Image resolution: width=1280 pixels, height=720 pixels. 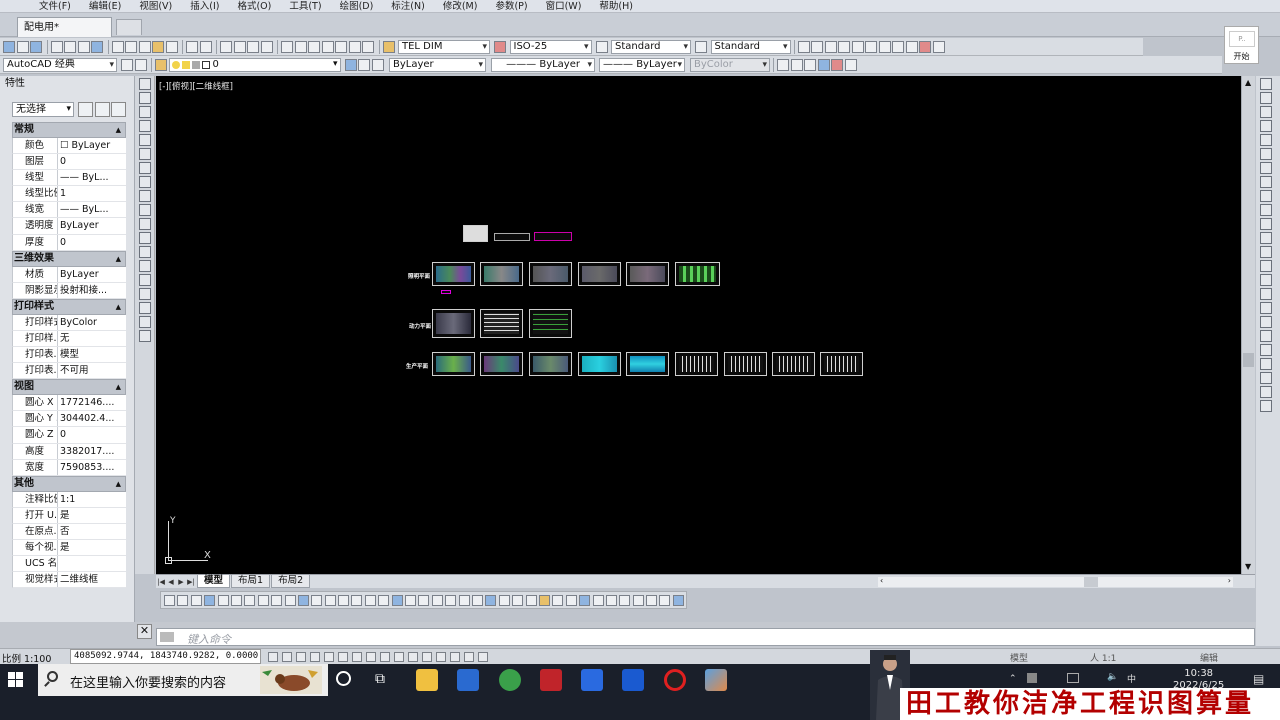 I want to click on menu-item: 帮助(H), so click(x=616, y=6).